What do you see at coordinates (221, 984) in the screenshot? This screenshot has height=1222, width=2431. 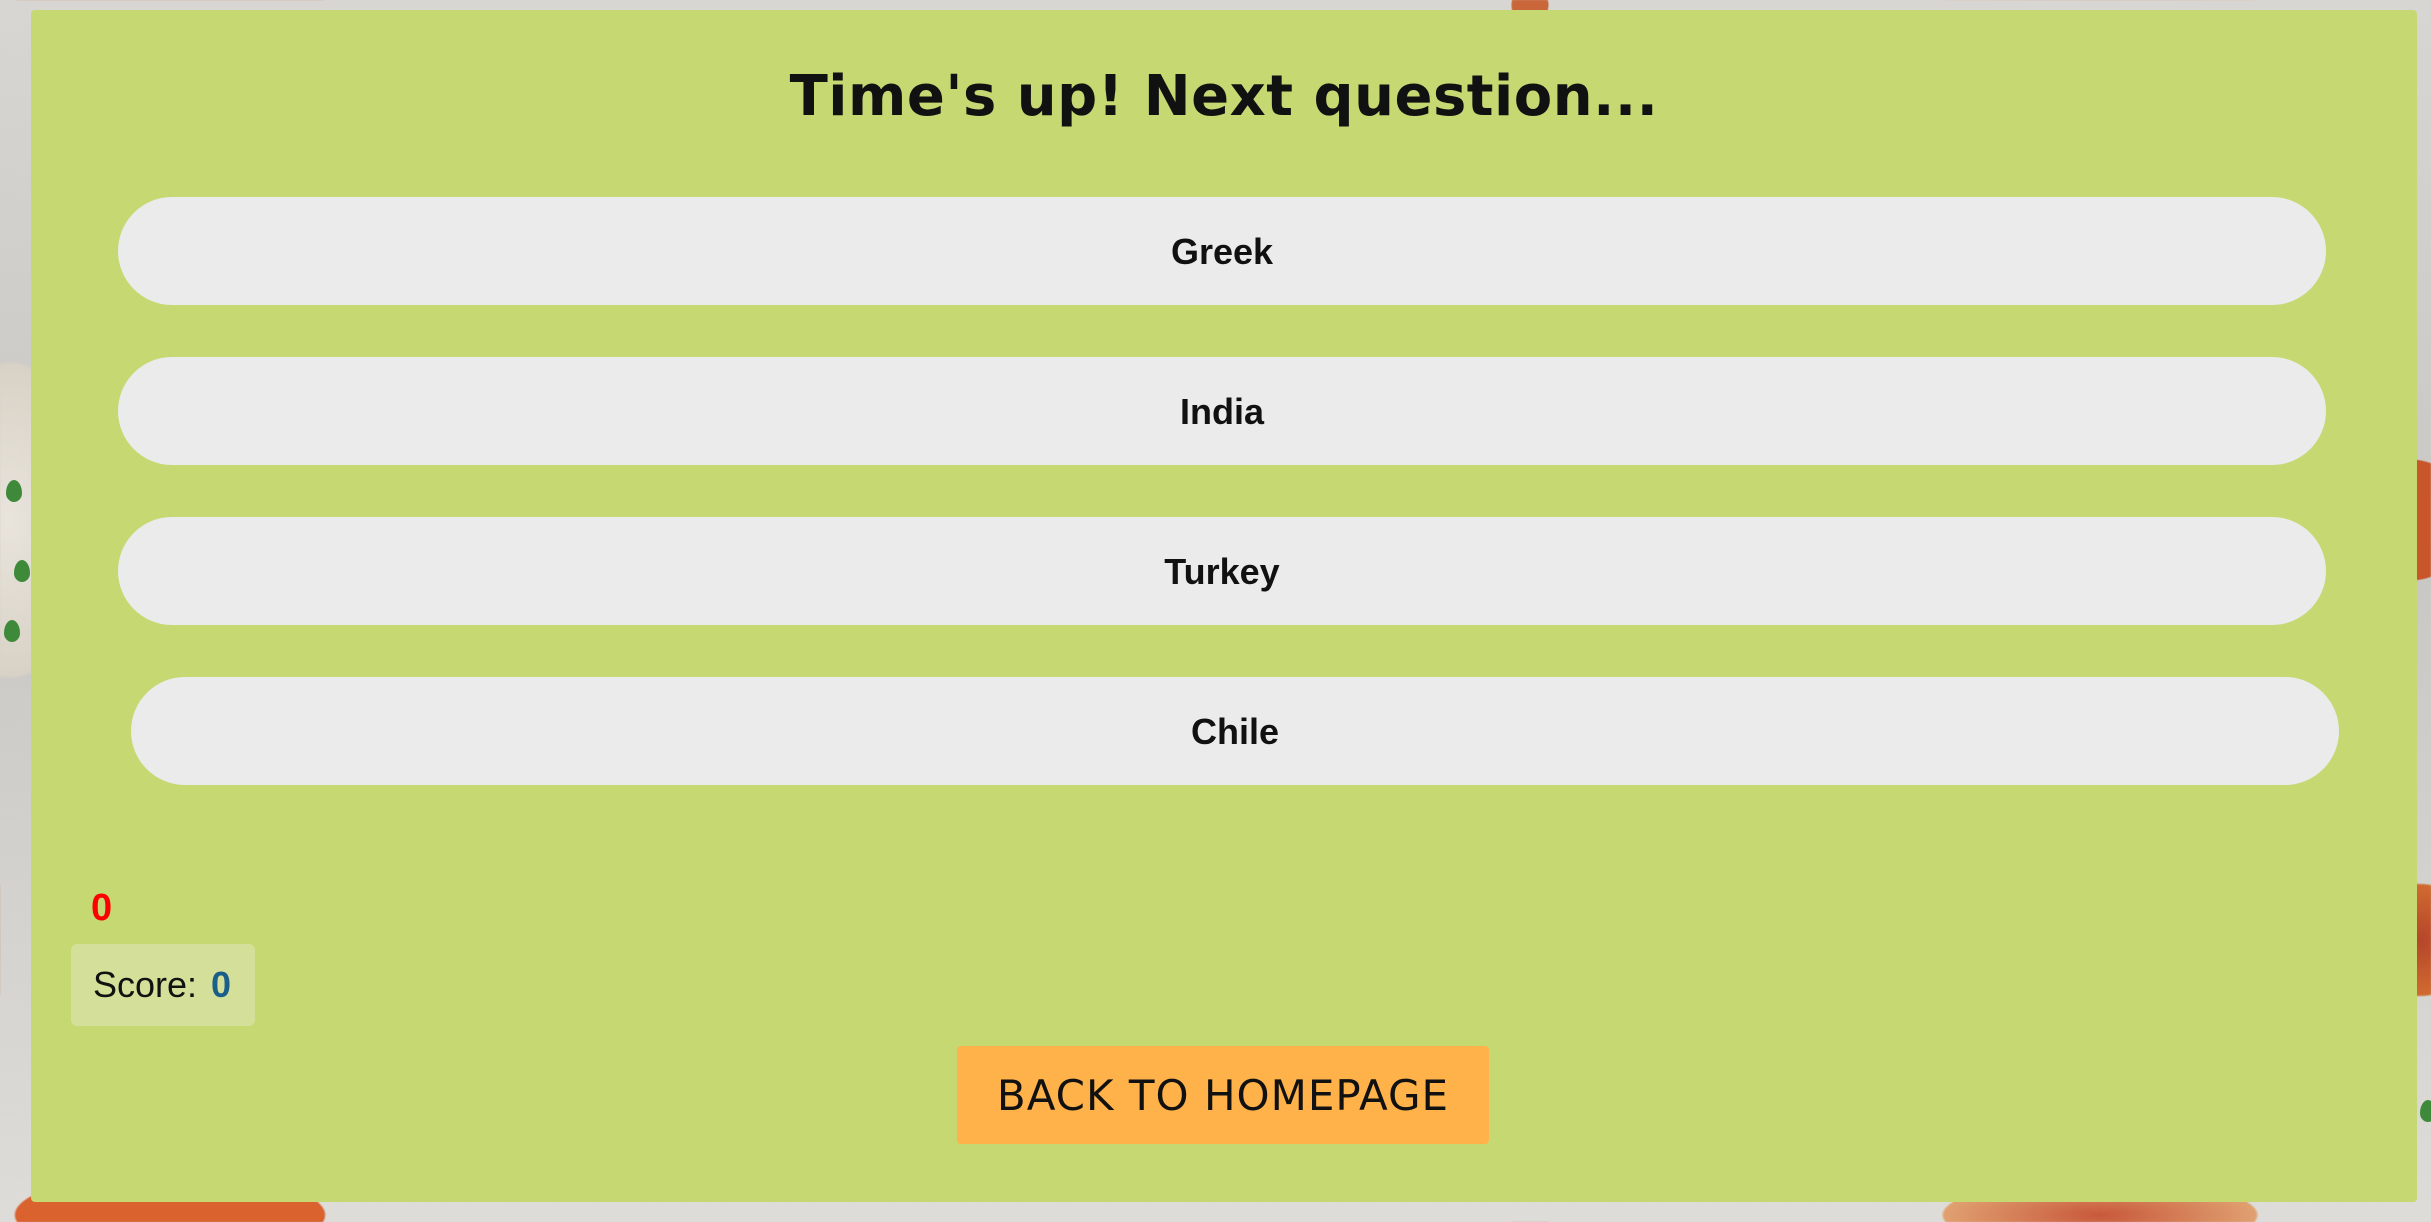 I see `score-value: 0` at bounding box center [221, 984].